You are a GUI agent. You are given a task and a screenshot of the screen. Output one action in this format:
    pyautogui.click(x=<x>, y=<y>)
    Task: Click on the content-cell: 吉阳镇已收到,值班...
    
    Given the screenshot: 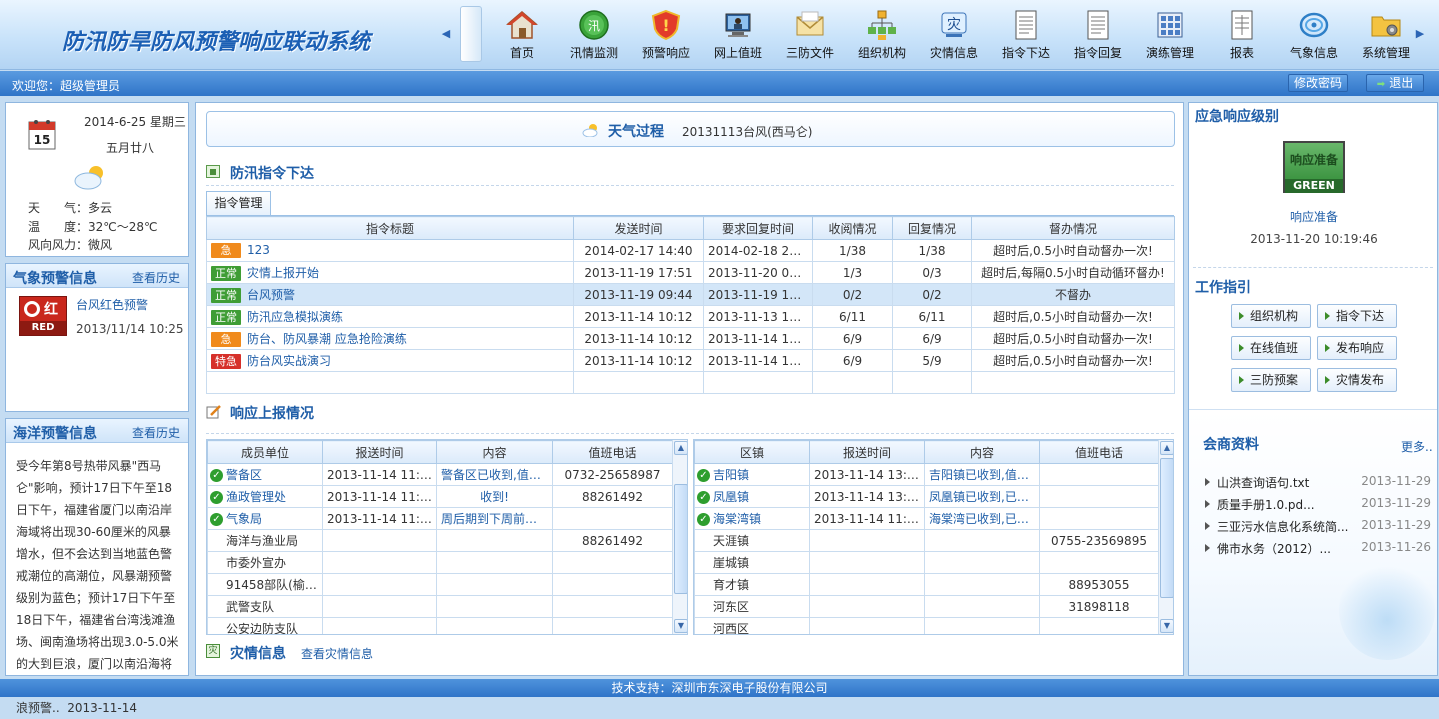 What is the action you would take?
    pyautogui.click(x=982, y=474)
    